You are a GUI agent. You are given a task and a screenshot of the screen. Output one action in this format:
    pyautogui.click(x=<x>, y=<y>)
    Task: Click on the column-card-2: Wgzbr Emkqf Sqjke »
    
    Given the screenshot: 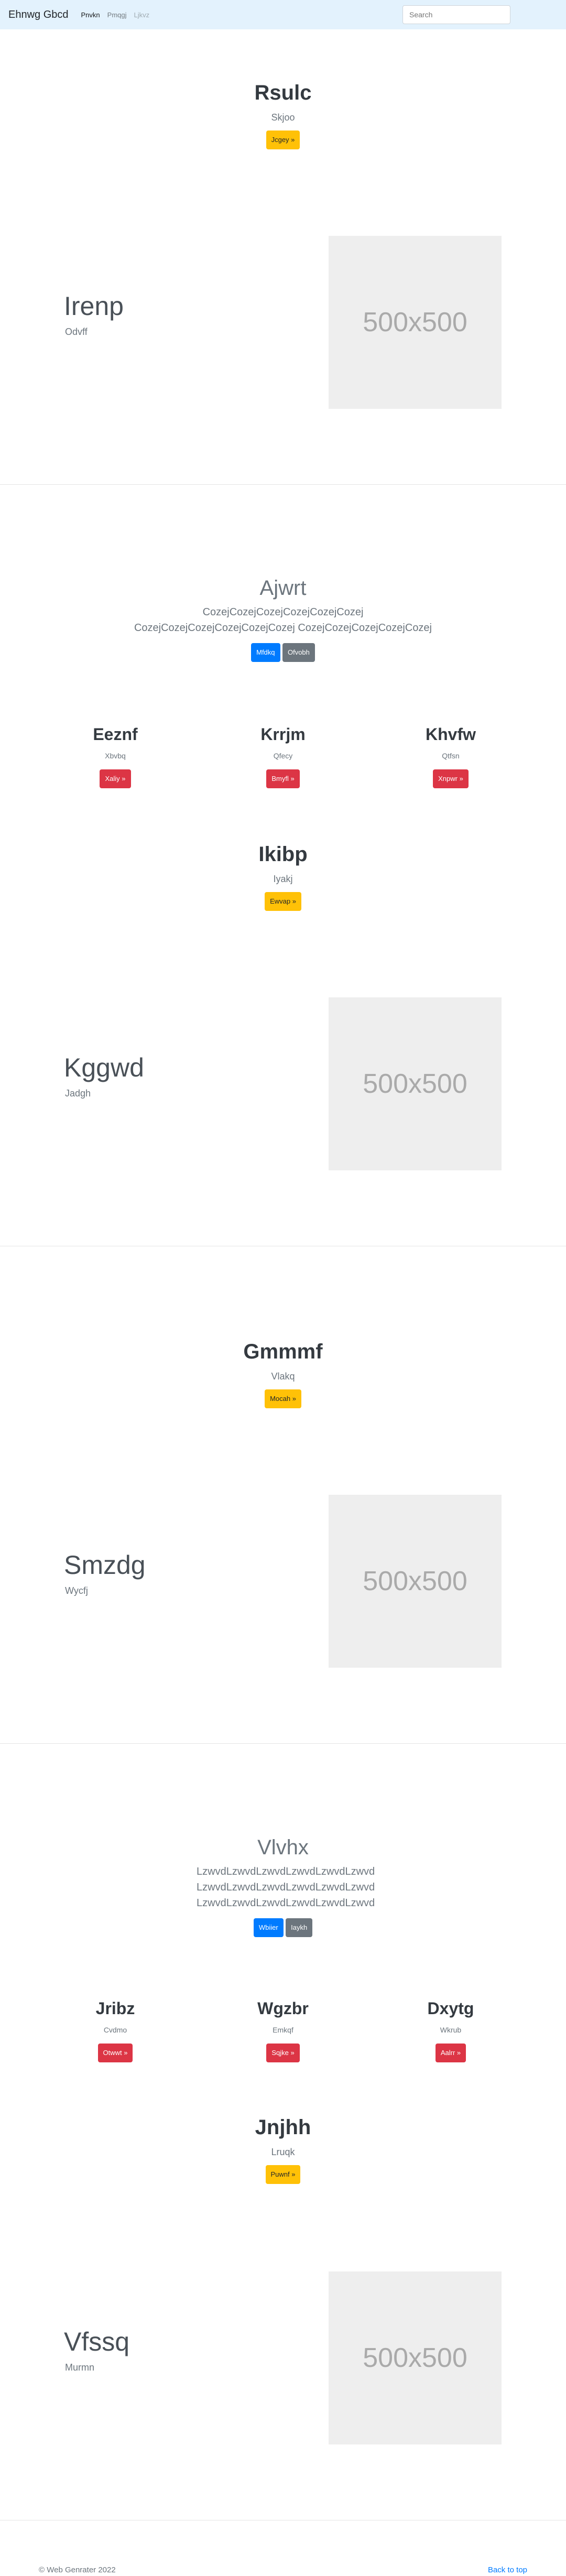 What is the action you would take?
    pyautogui.click(x=283, y=2030)
    